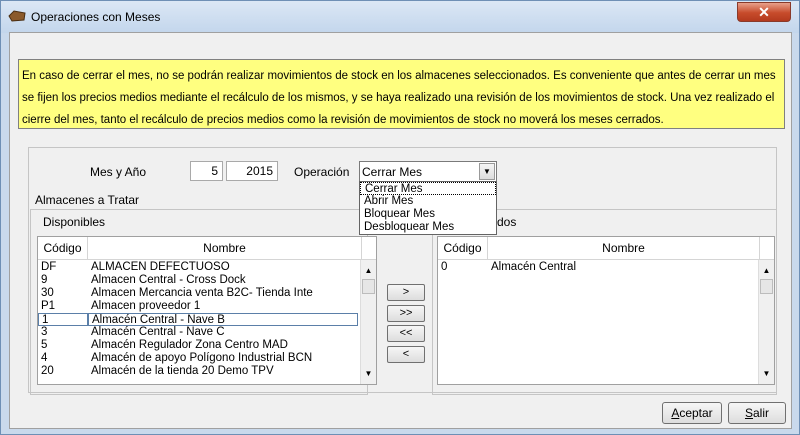 The height and width of the screenshot is (435, 800). Describe the element at coordinates (63, 319) in the screenshot. I see `cell-codigo: 1` at that location.